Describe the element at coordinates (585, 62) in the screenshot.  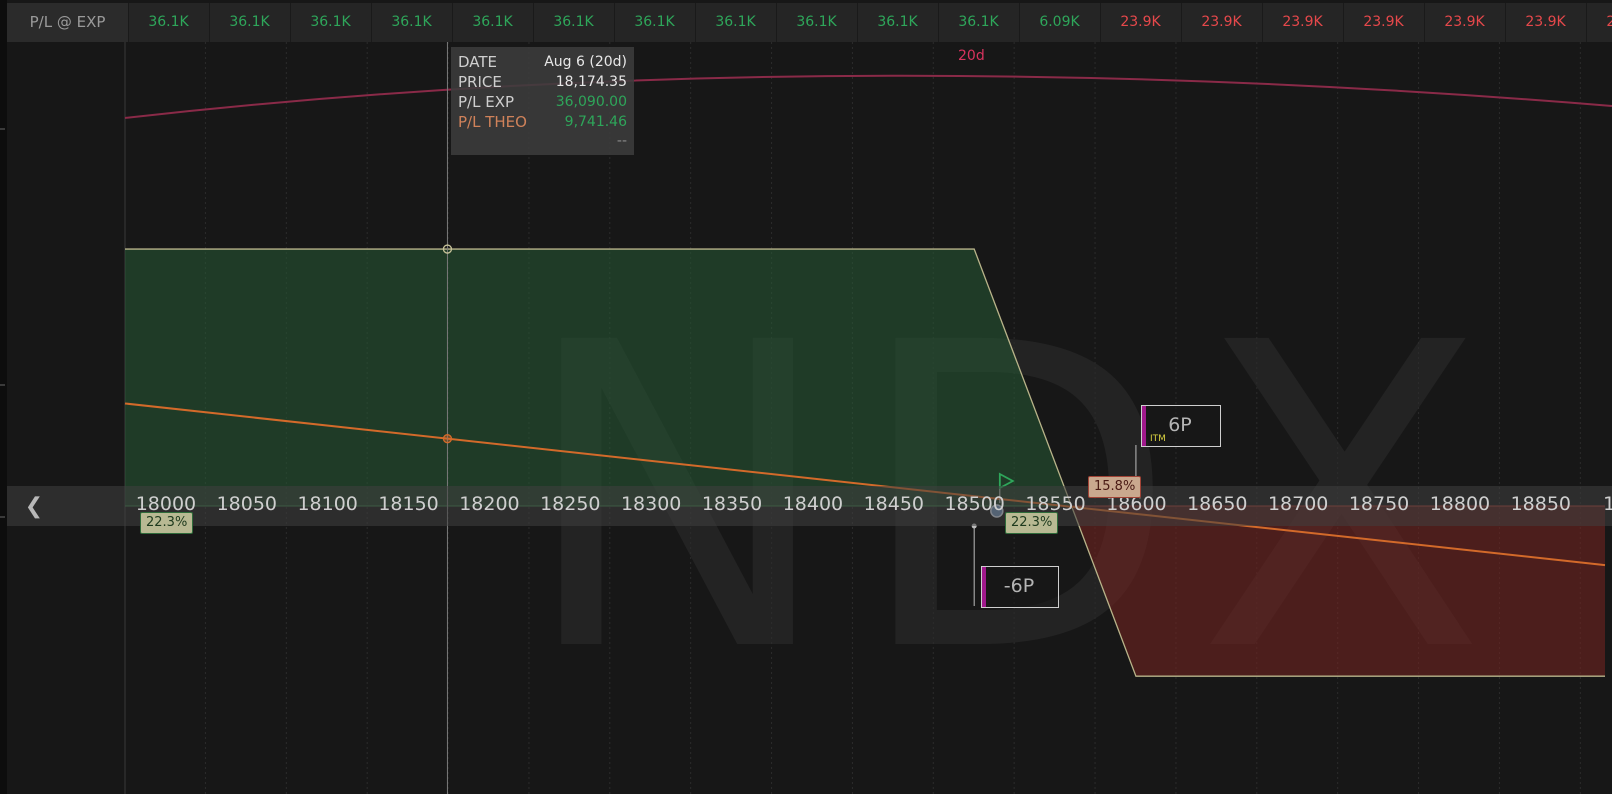
I see `tooltip-date-value: Aug 6 (20d)` at that location.